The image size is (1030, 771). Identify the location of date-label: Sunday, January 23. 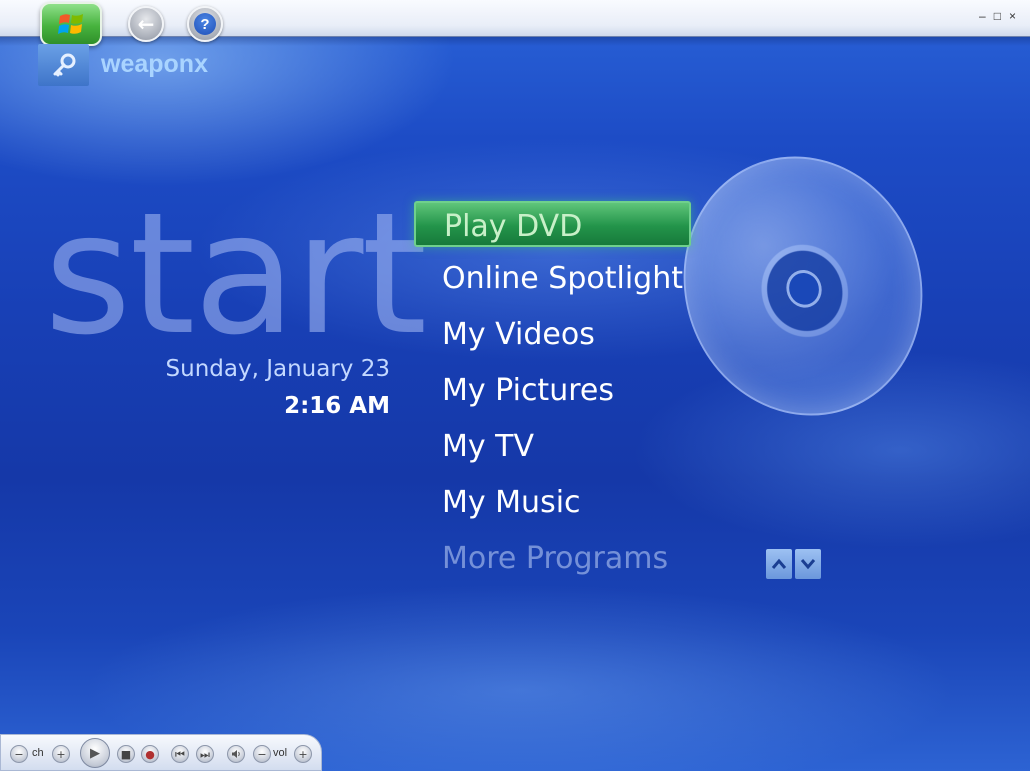
(277, 369).